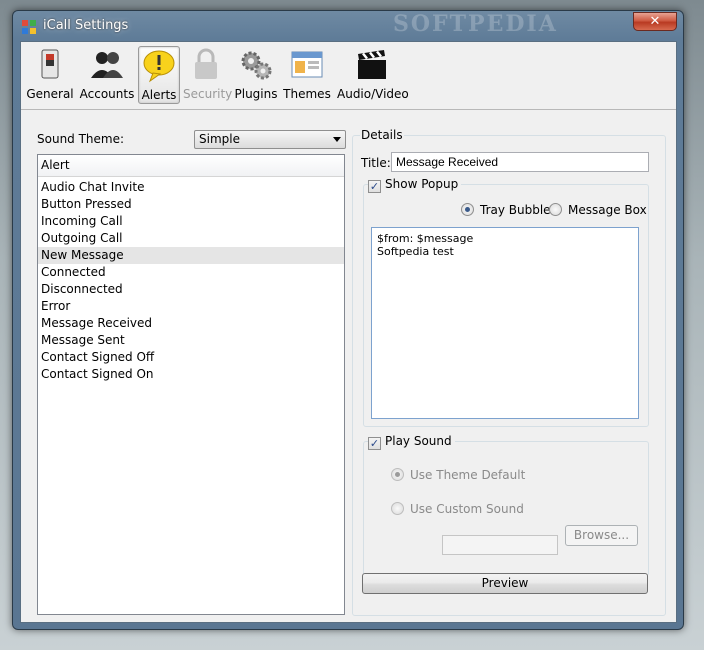  I want to click on show-popup-label: Show Popup, so click(422, 184).